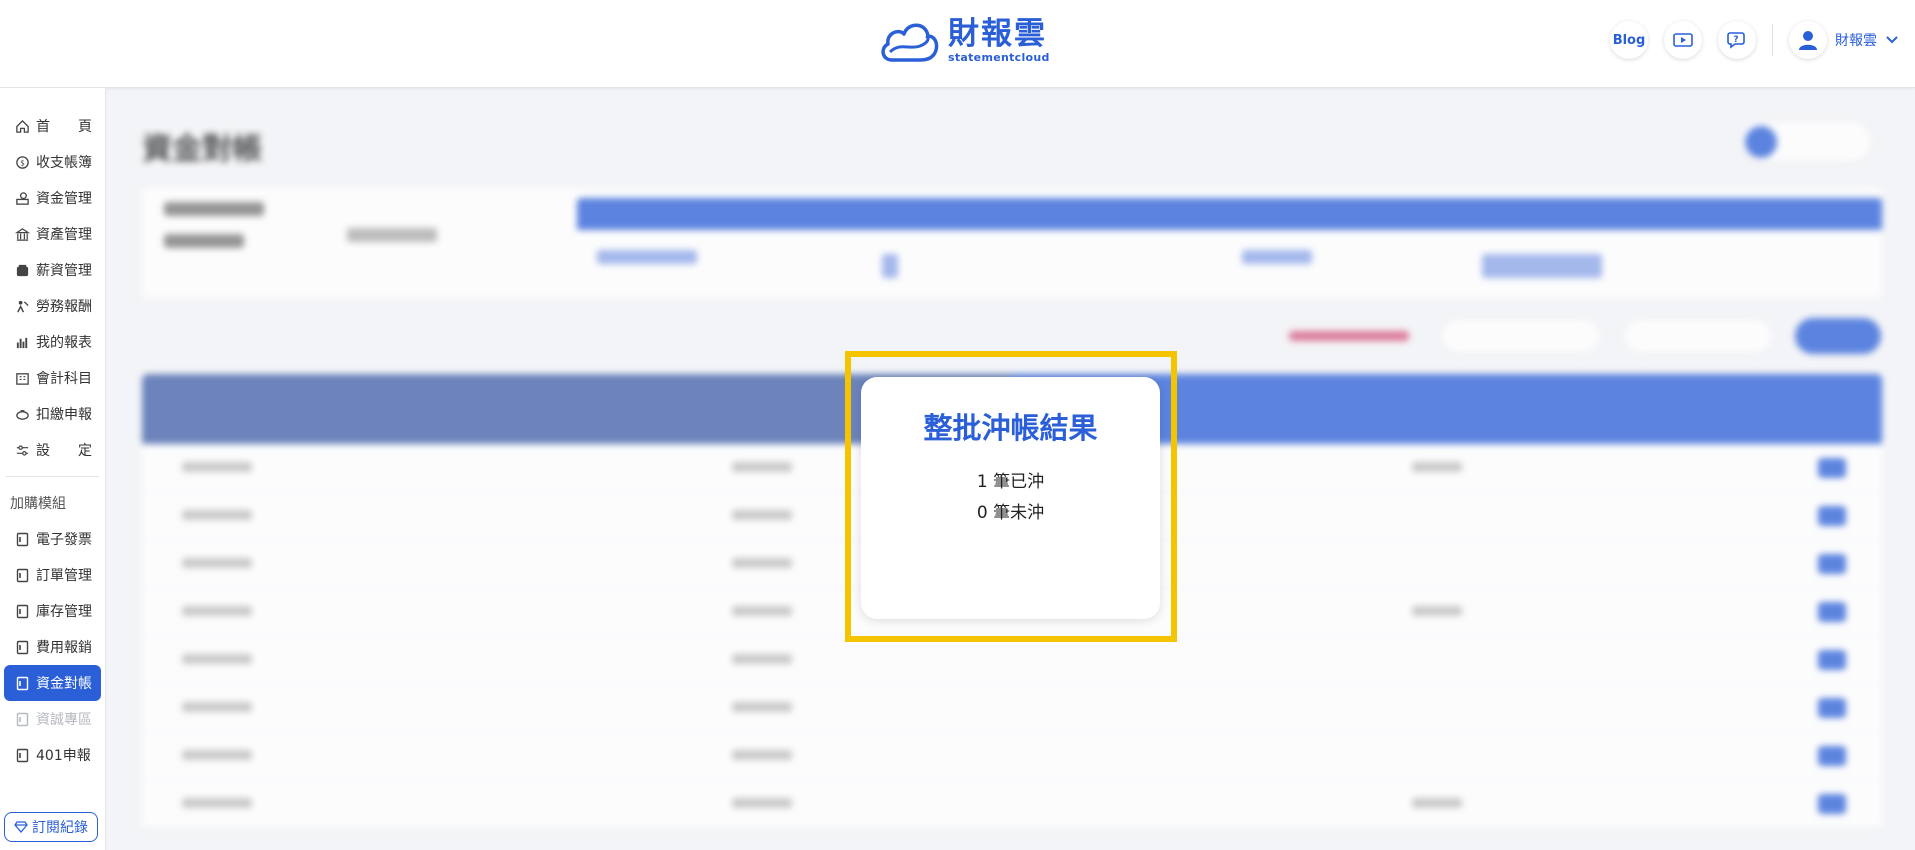 The height and width of the screenshot is (850, 1915). I want to click on sidebar-module-reconciliation: 資金對帳, so click(52, 683).